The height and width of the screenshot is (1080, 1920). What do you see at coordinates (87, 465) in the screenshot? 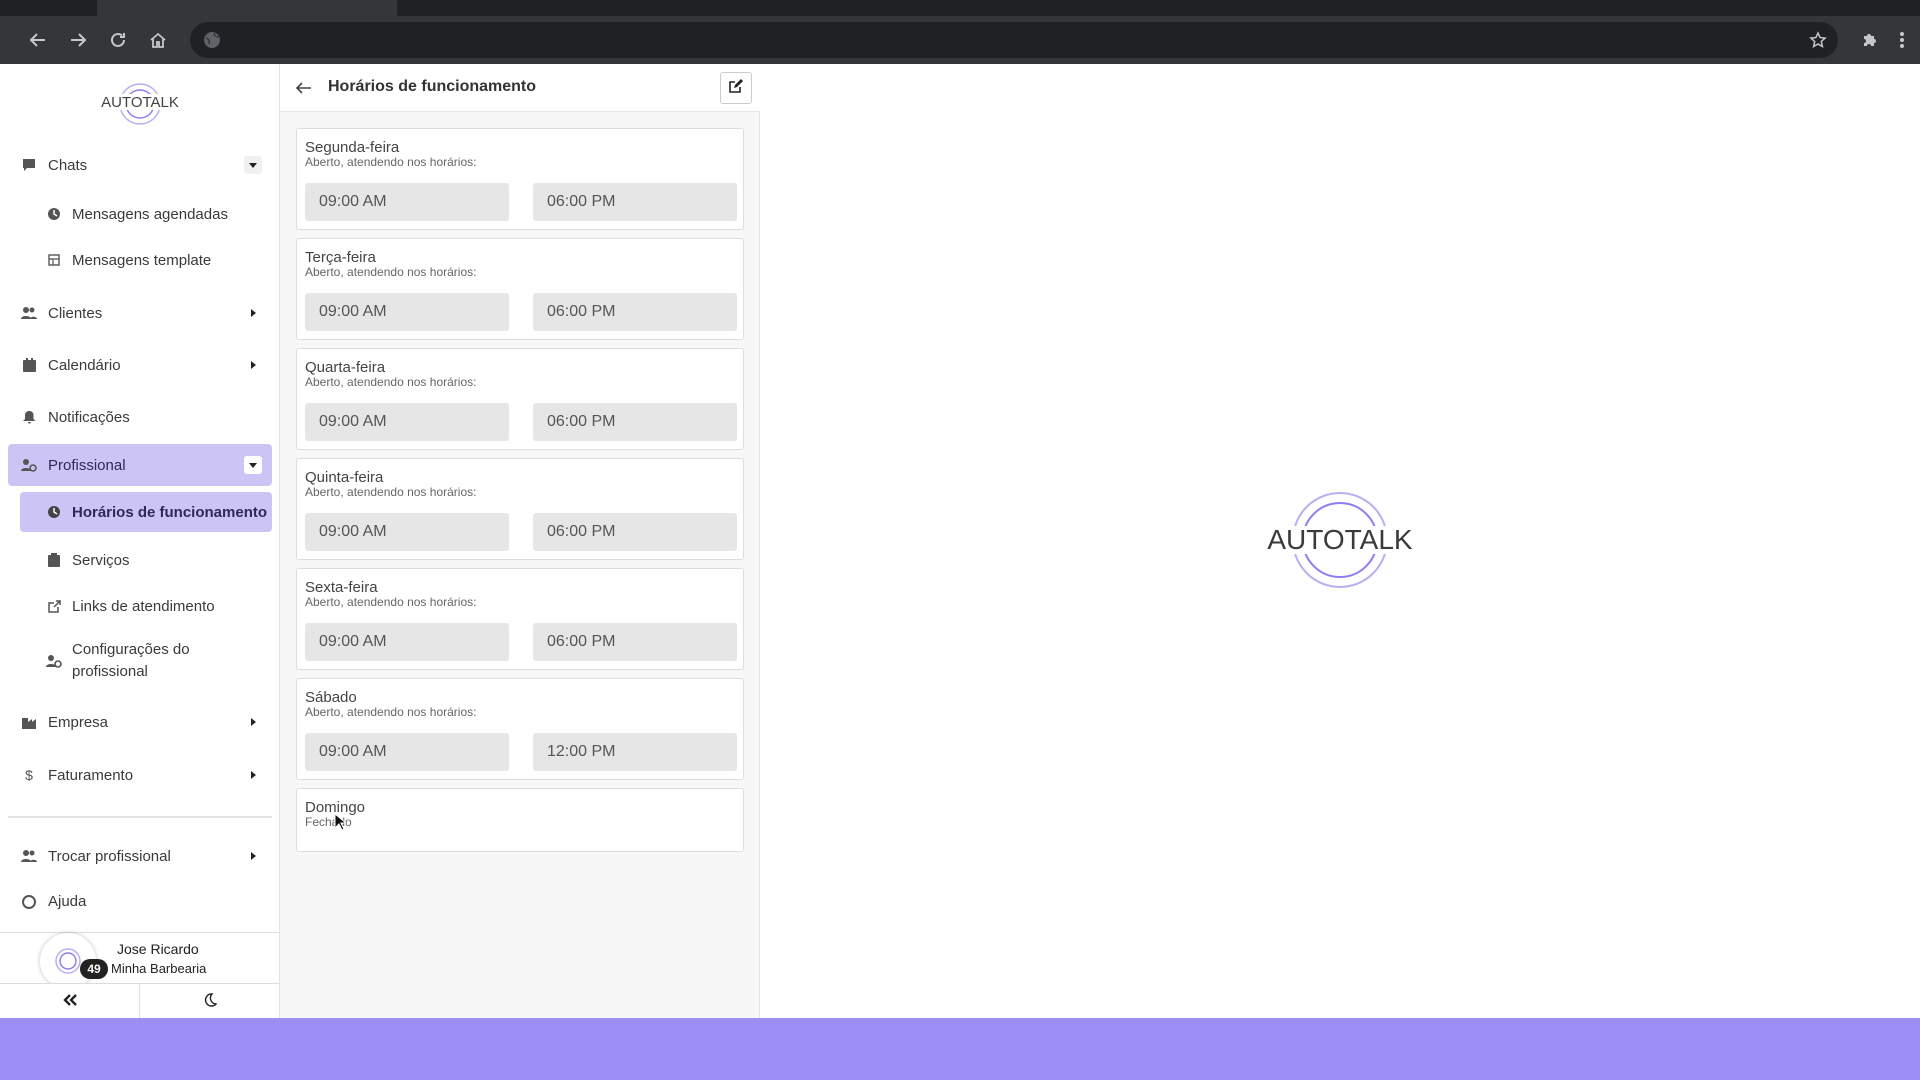
I see `sidebar-item-label: Profissional` at bounding box center [87, 465].